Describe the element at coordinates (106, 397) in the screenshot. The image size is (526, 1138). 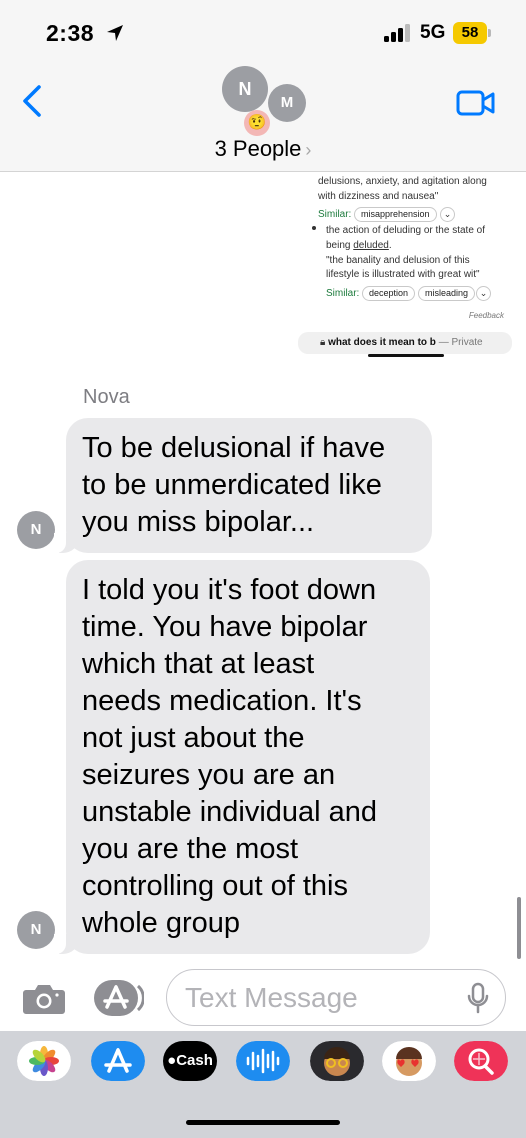
I see `sender-name: Nova` at that location.